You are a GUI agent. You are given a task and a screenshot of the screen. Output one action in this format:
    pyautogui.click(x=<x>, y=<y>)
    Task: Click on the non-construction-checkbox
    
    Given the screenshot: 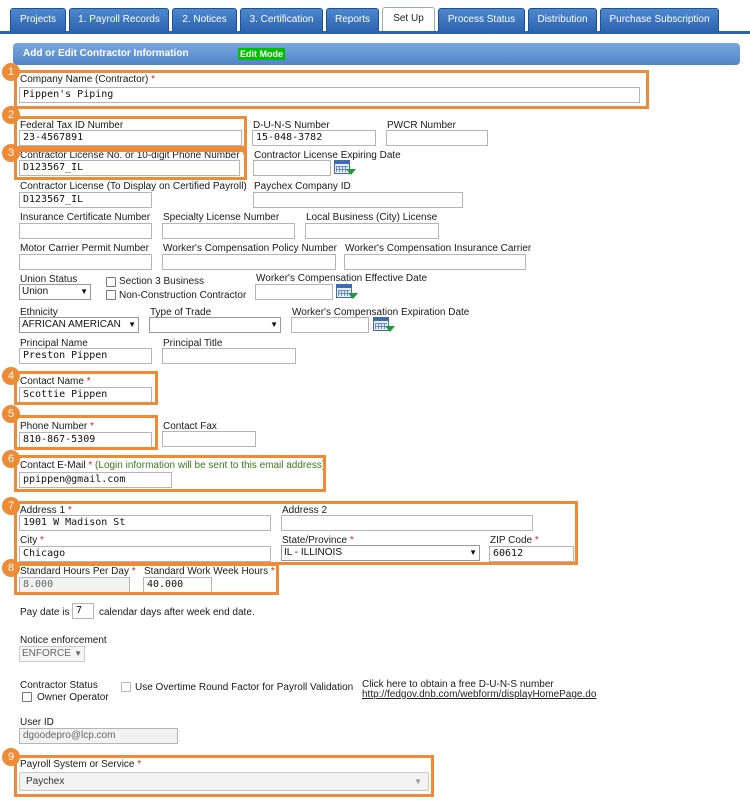 What is the action you would take?
    pyautogui.click(x=111, y=295)
    